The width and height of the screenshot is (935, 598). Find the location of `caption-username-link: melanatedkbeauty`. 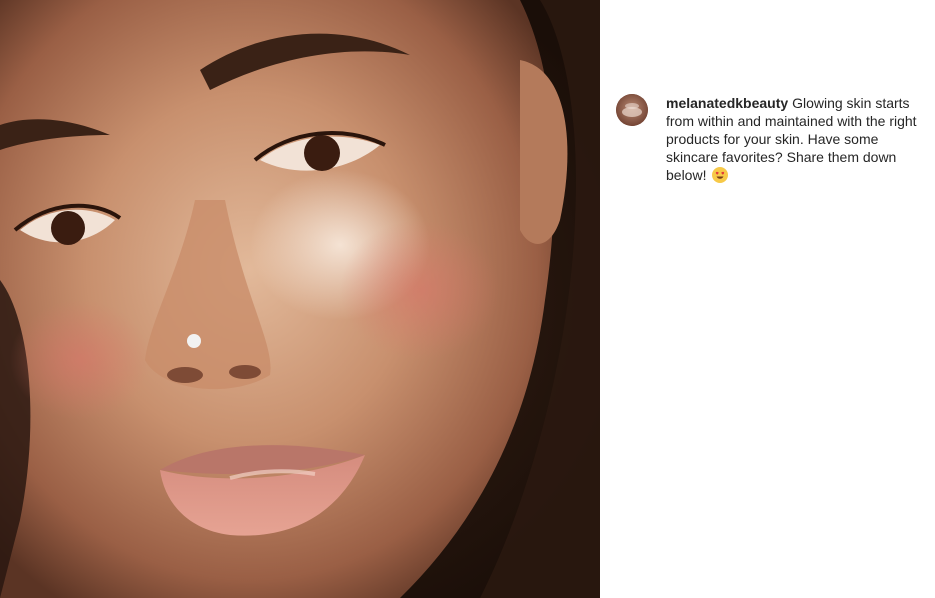

caption-username-link: melanatedkbeauty is located at coordinates (727, 103).